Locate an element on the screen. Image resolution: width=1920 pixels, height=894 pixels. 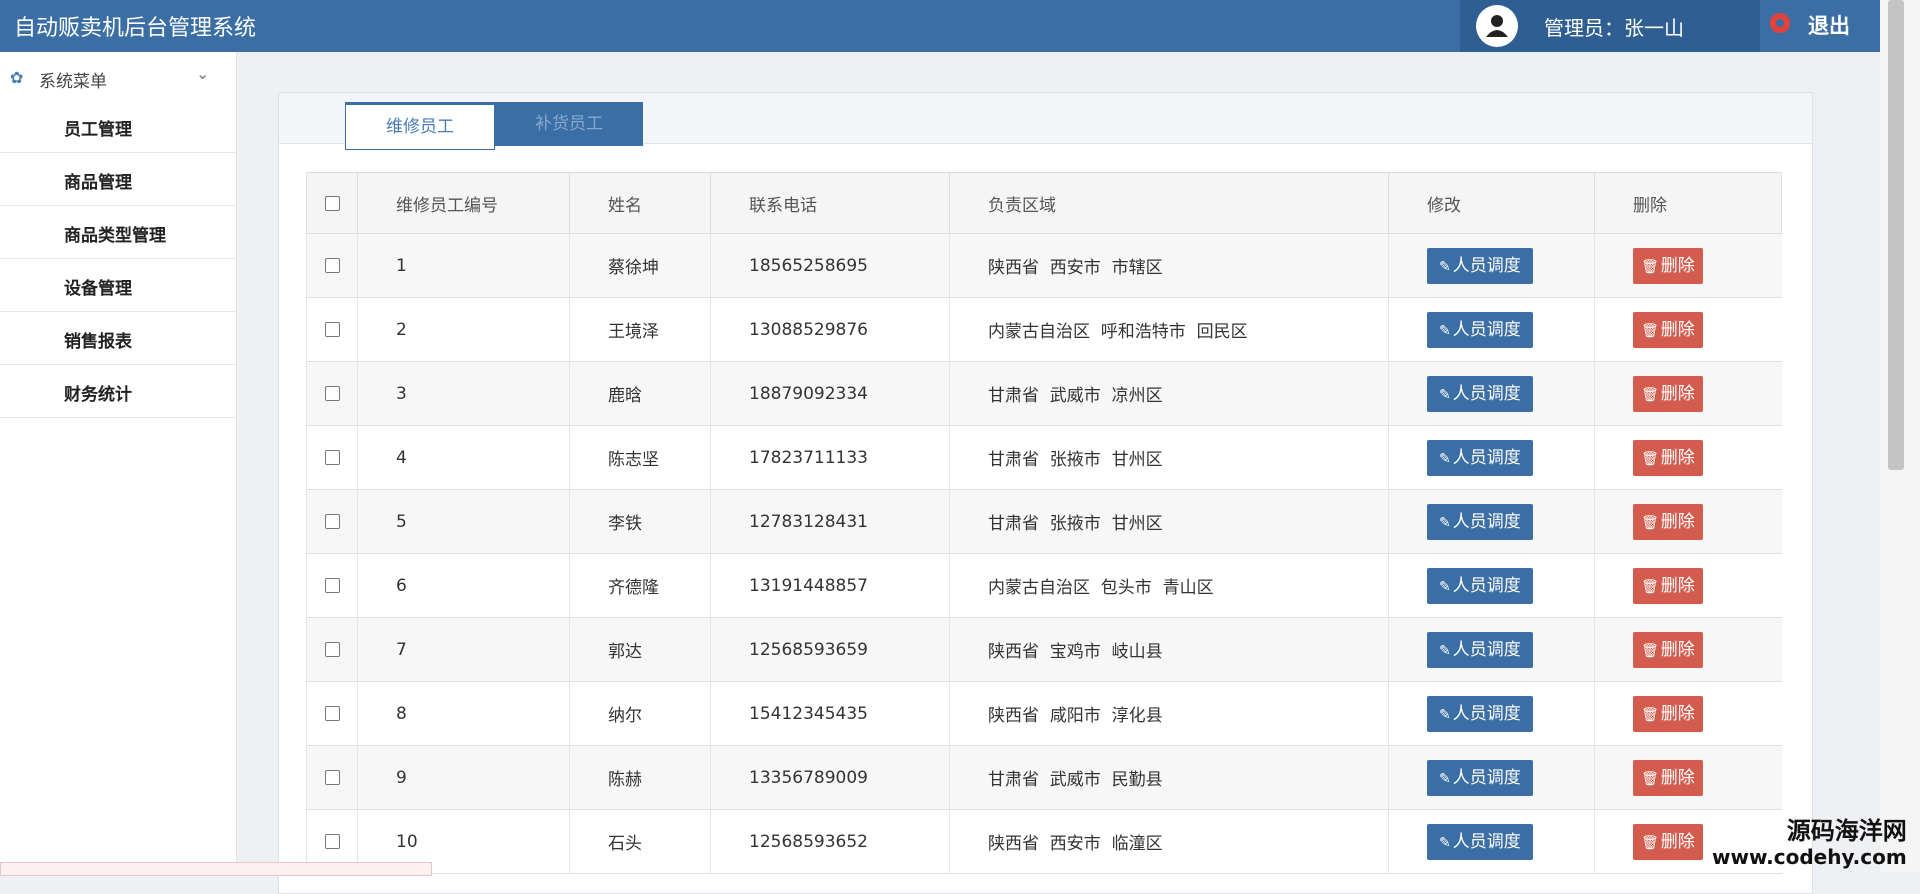
sidebar: ✿ 系统菜单 ⌄ 员工管理 商品管理 商品类型管理 设备管理 销售报表 财务统计 is located at coordinates (118, 462).